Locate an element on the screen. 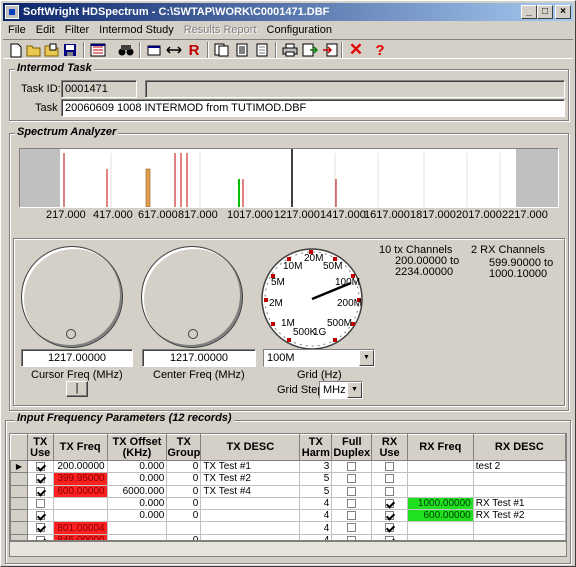  print-icon is located at coordinates (290, 50).